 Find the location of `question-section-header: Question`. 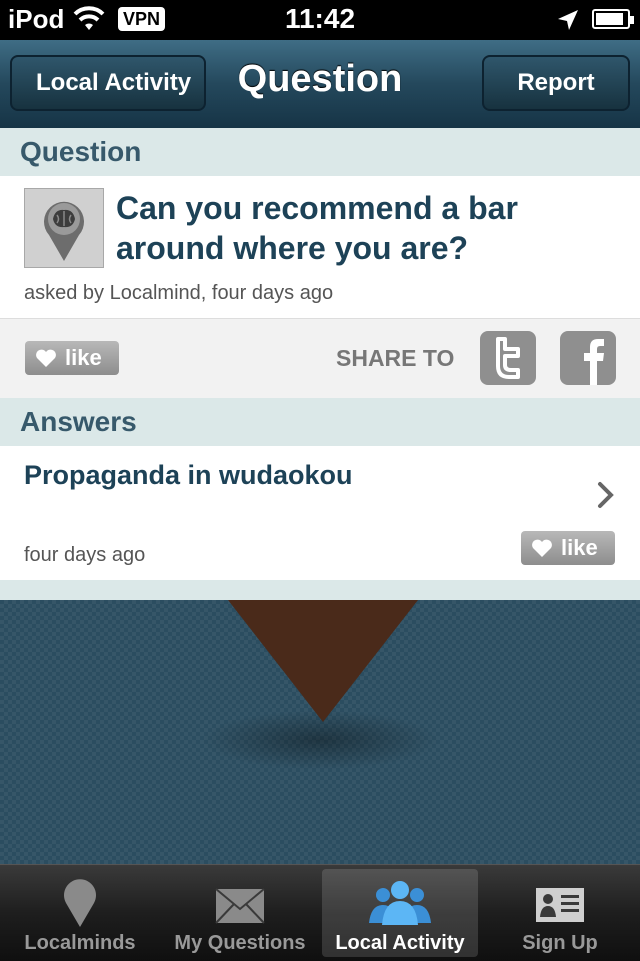

question-section-header: Question is located at coordinates (320, 152).